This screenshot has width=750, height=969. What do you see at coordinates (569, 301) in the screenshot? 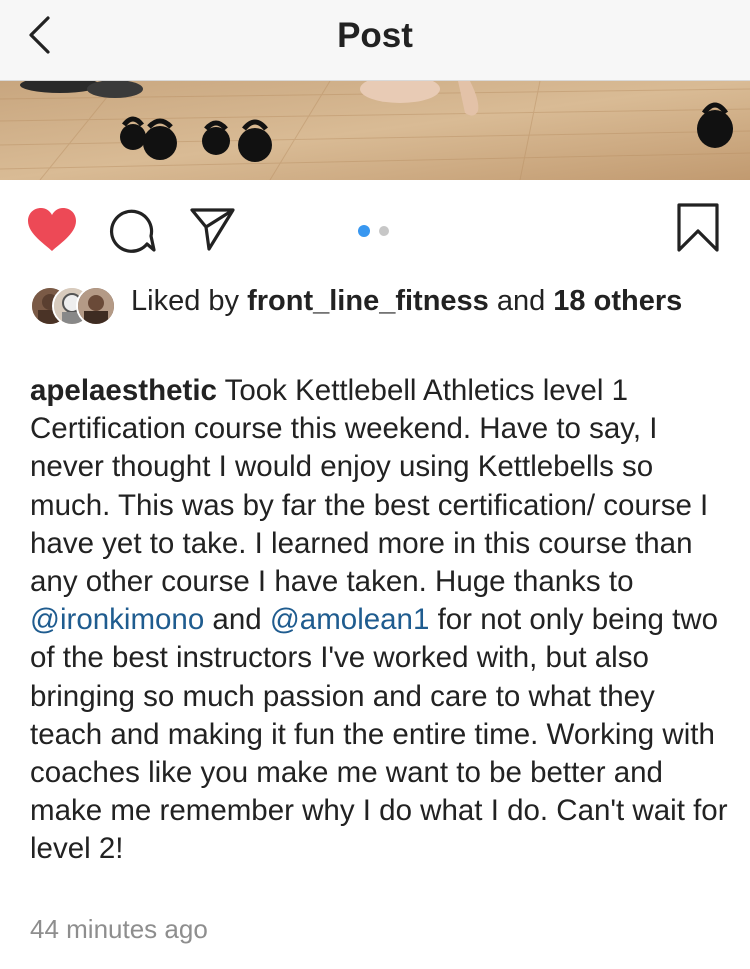
I see `likes-count: 18` at bounding box center [569, 301].